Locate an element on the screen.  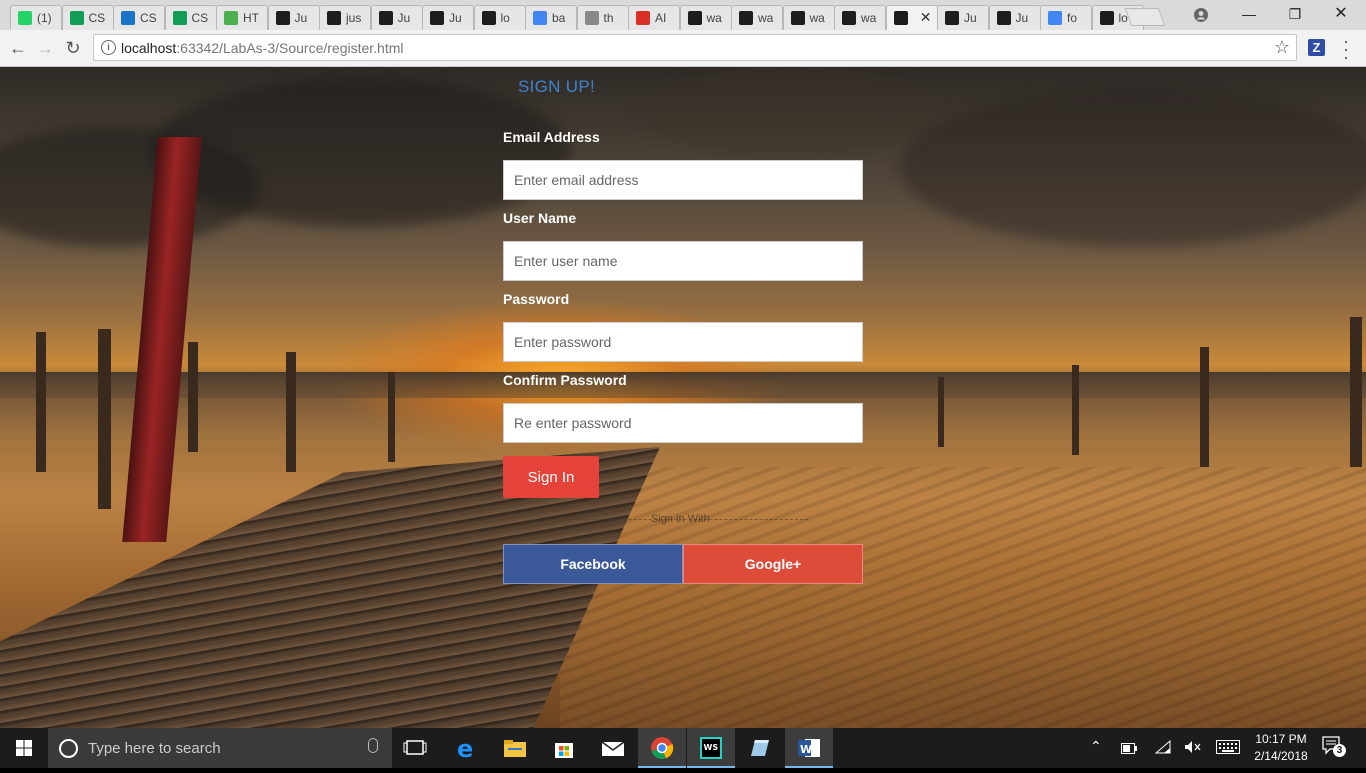
volume-muted-icon is located at coordinates (1193, 748).